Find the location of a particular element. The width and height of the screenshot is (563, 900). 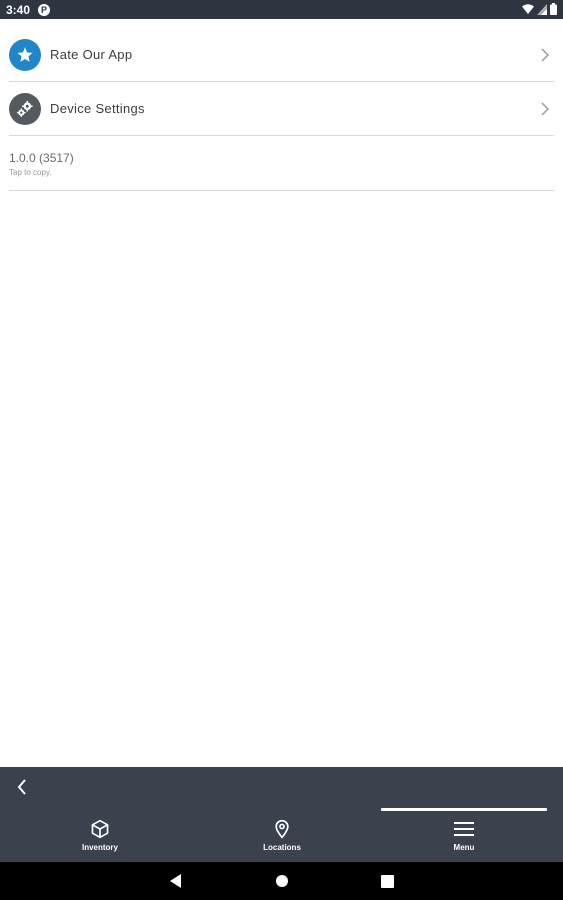

tab-inventory: Inventory is located at coordinates (100, 835).